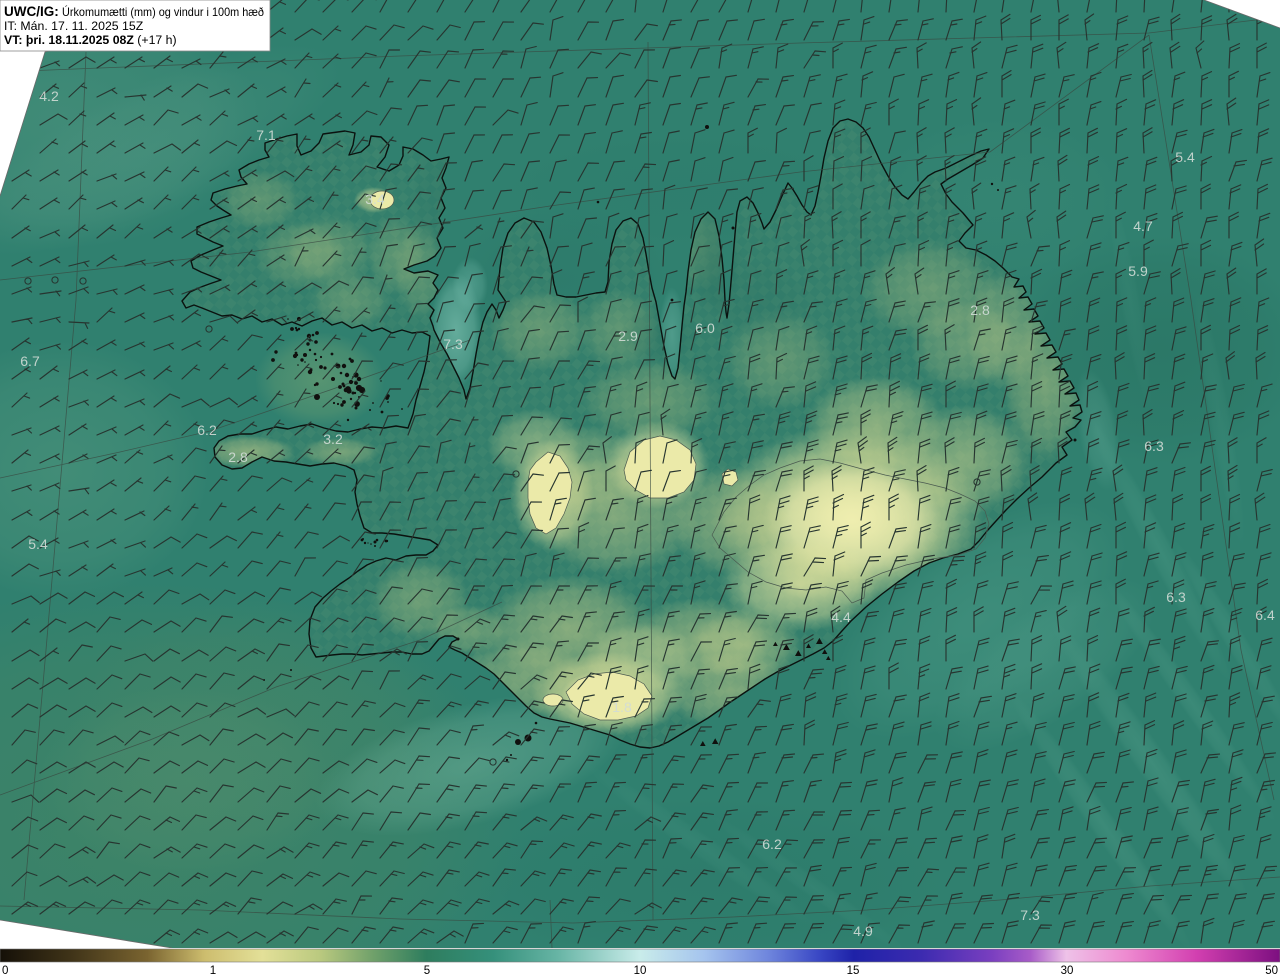 The width and height of the screenshot is (1280, 978). What do you see at coordinates (1271, 971) in the screenshot?
I see `svg-text: 50` at bounding box center [1271, 971].